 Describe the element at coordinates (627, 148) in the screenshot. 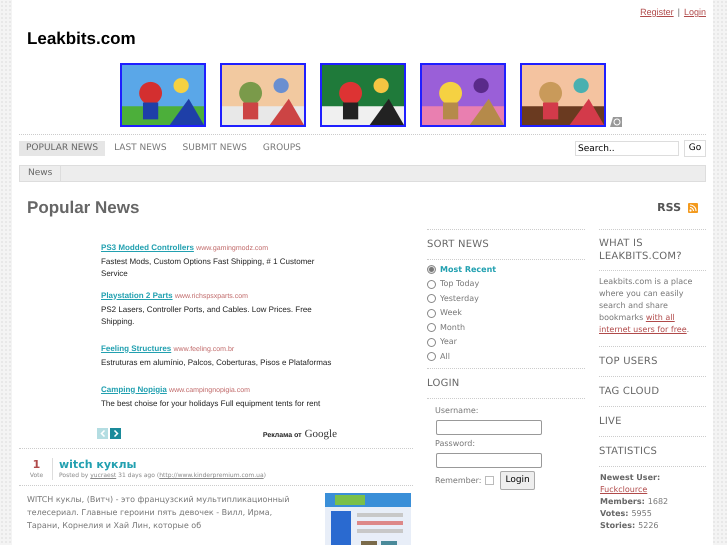

I see `search-field: Search..` at that location.